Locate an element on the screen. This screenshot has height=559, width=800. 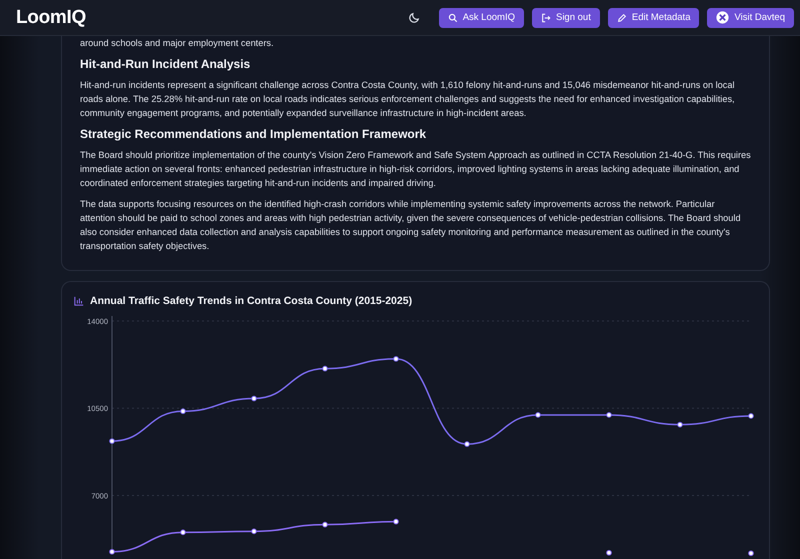
paragraph: The Board should prioritize implementation of the county's Vision Zero Framework and Safe System Approach as outlined in CCTA Resolution 21-40-G. This requires immediate action on several fronts: enhanced pedestrian infrastructure in high-risk corridors, improved lighting systems in areas lacking adequate illumination, and coordinated enforcement strategies targeting hit-and-run incidents and impaired driving. is located at coordinates (415, 169).